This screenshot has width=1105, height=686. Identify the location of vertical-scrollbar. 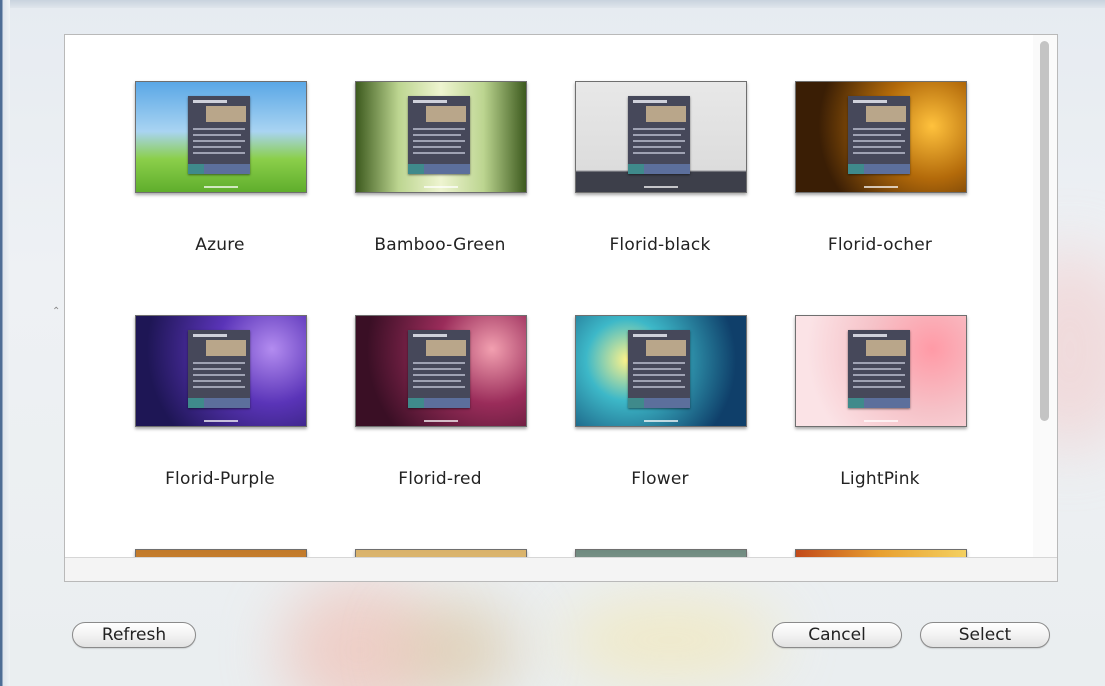
(1045, 296).